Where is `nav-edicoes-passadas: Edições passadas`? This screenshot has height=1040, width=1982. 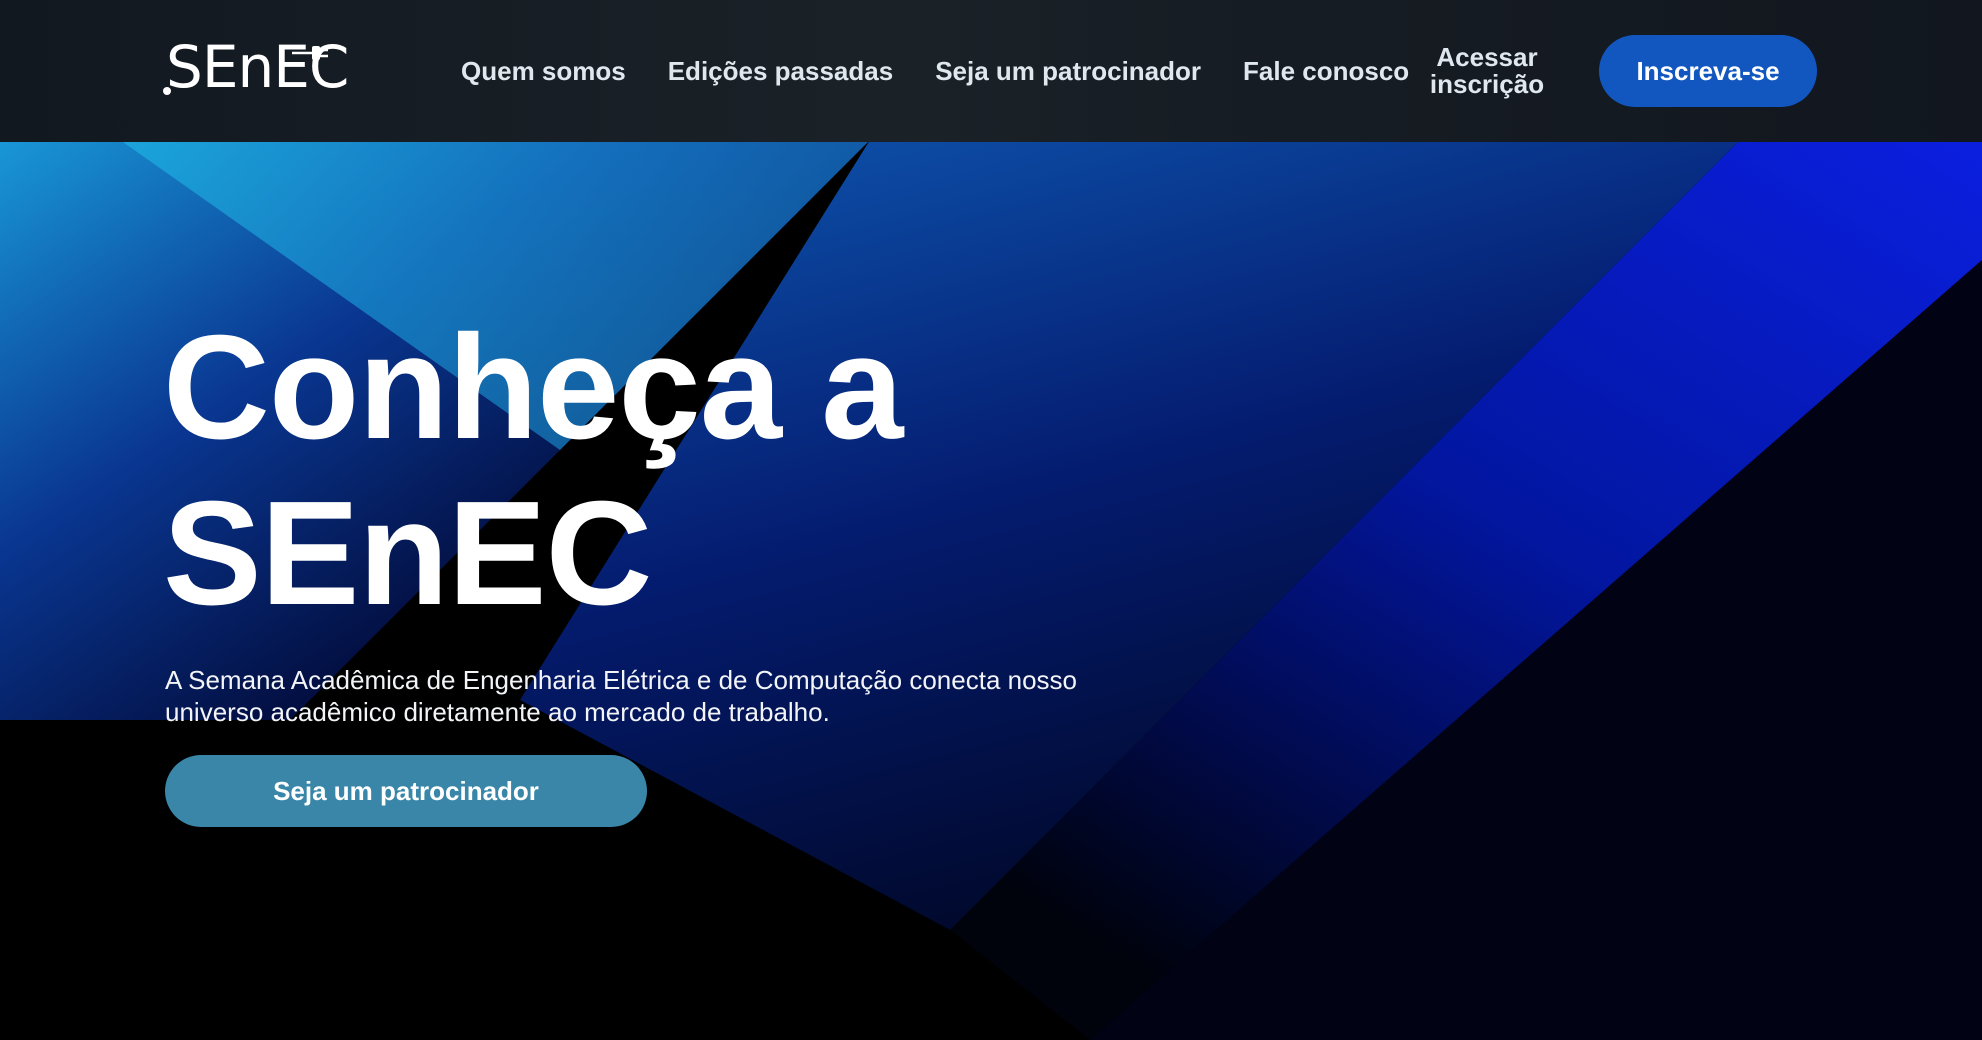
nav-edicoes-passadas: Edições passadas is located at coordinates (780, 71).